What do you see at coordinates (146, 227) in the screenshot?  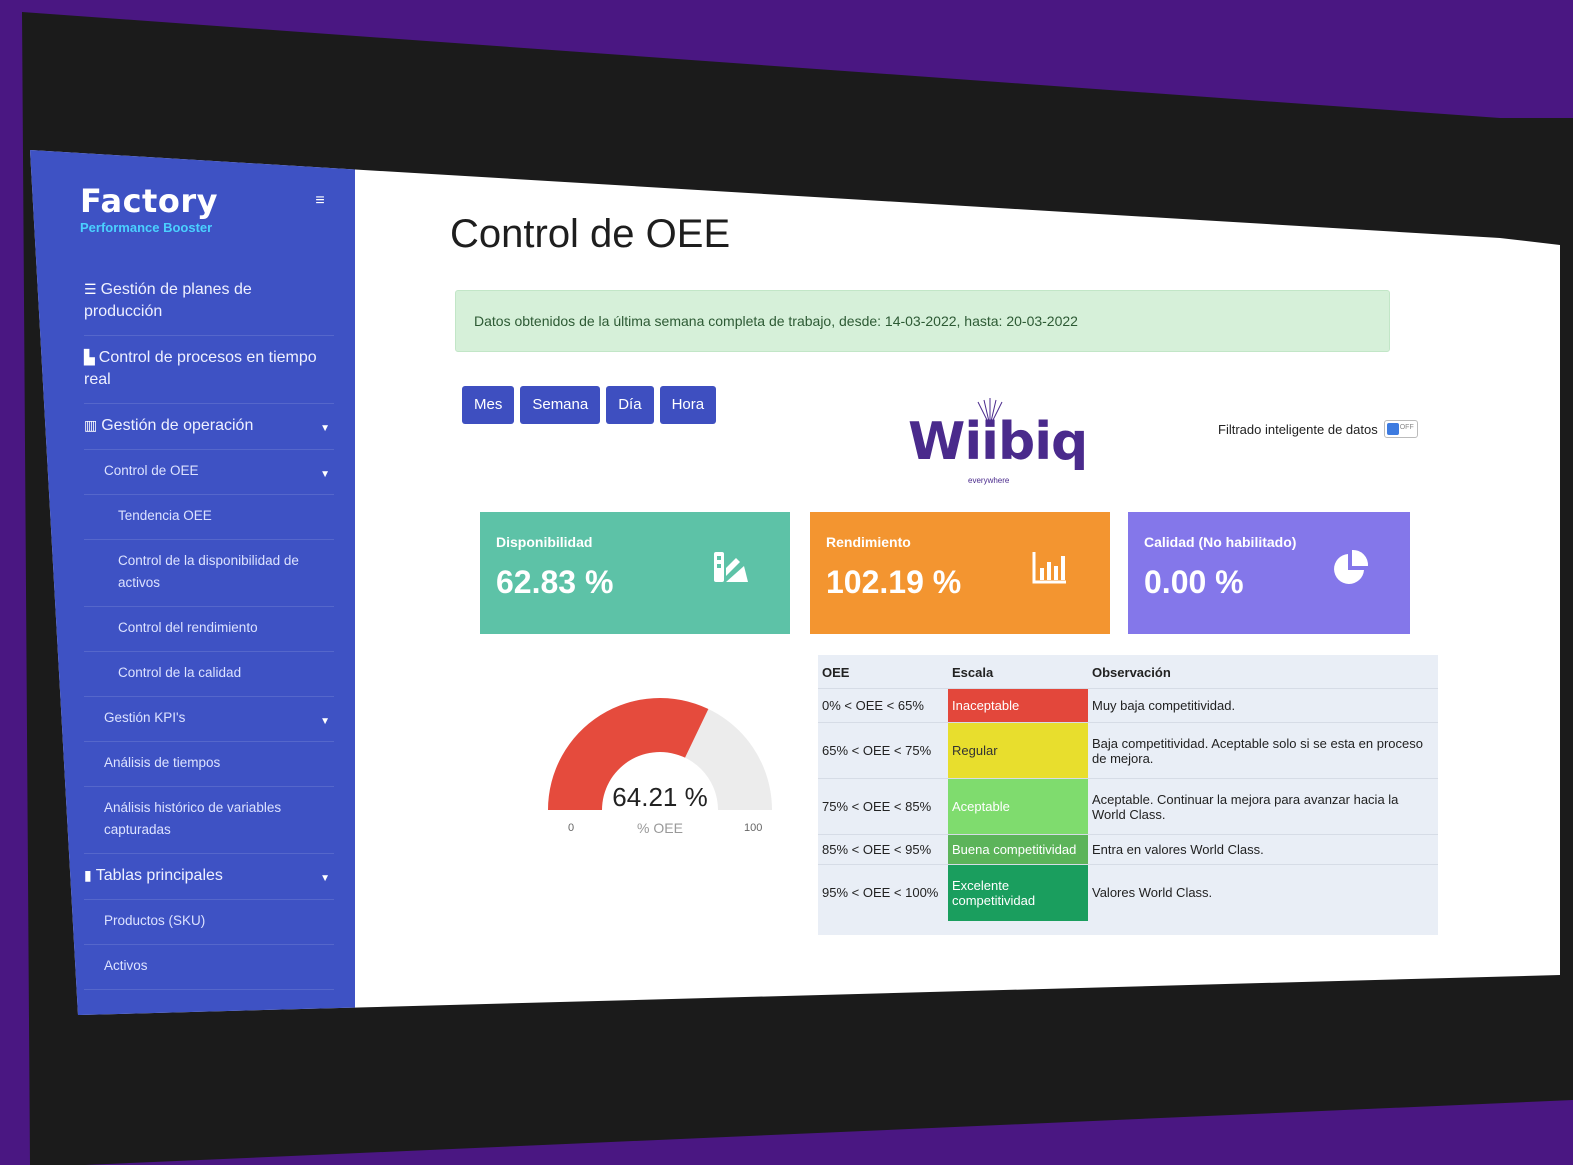 I see `brand-subtitle: Performance Booster` at bounding box center [146, 227].